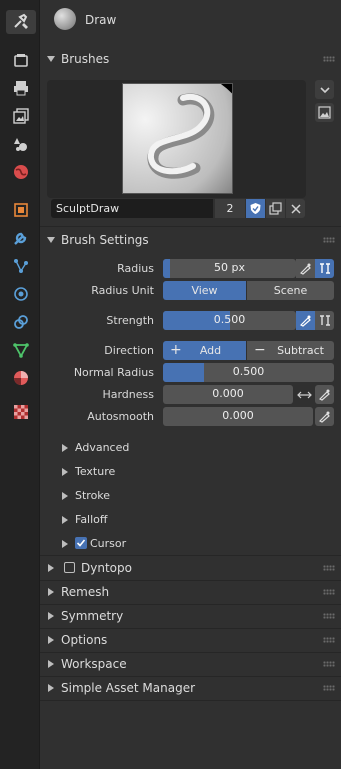 The height and width of the screenshot is (769, 341). I want to click on unlink-brush-button, so click(295, 208).